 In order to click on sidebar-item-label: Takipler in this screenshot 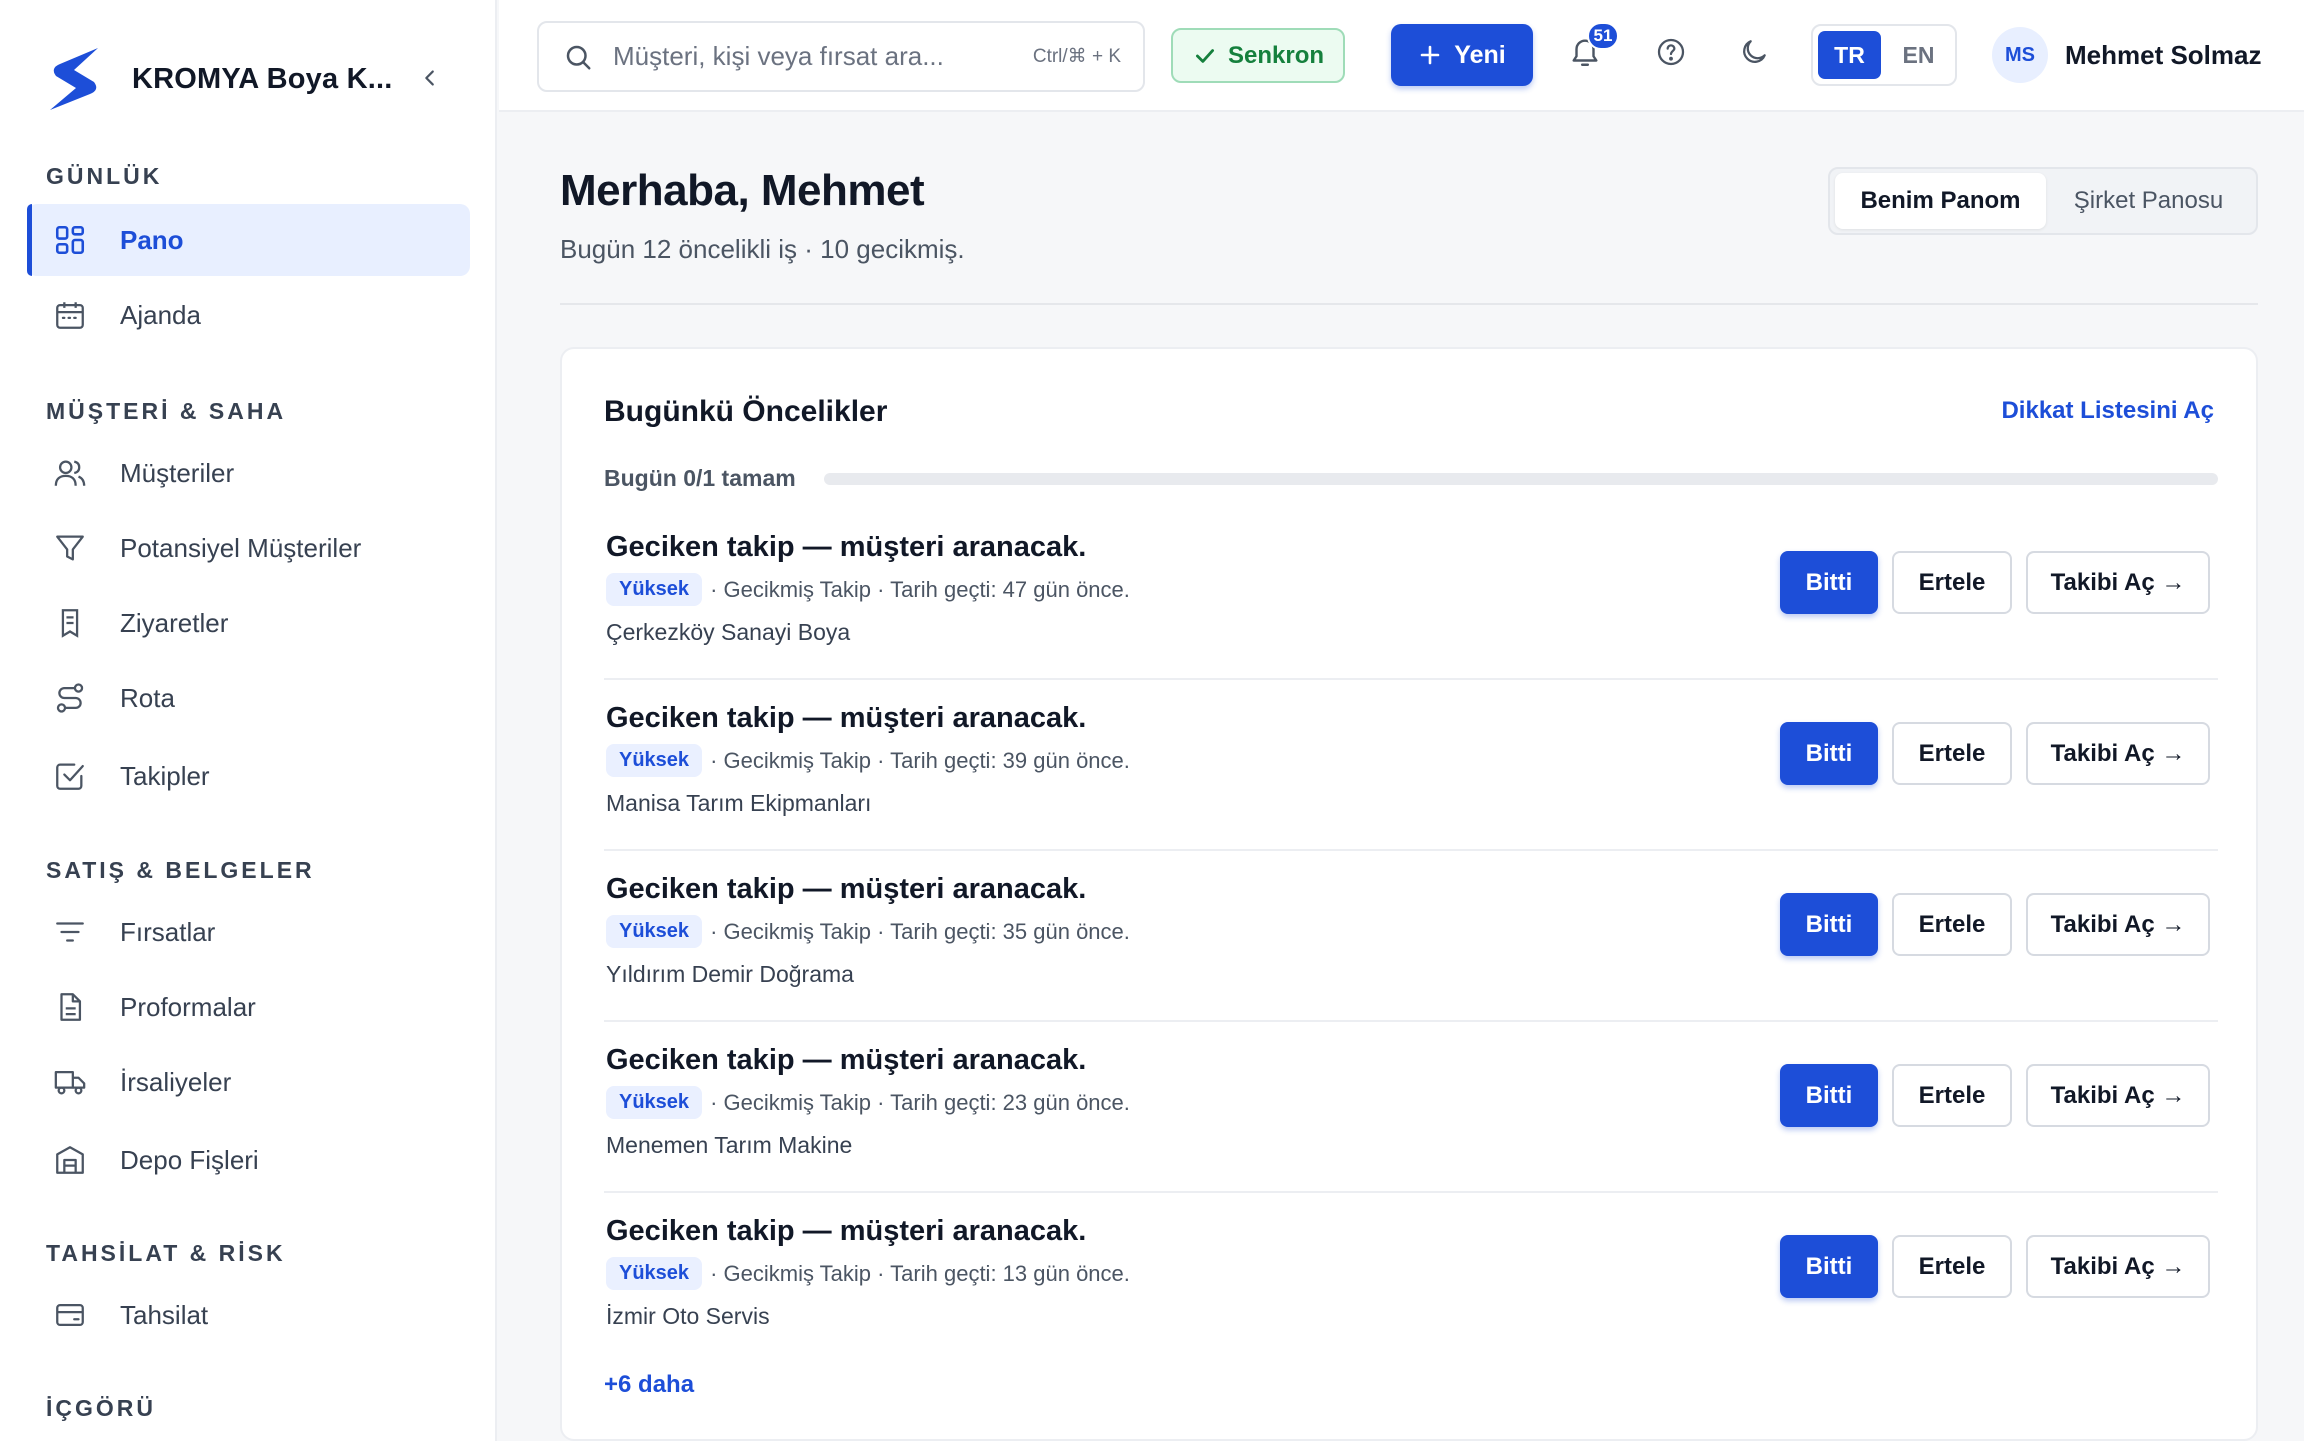, I will do `click(165, 775)`.